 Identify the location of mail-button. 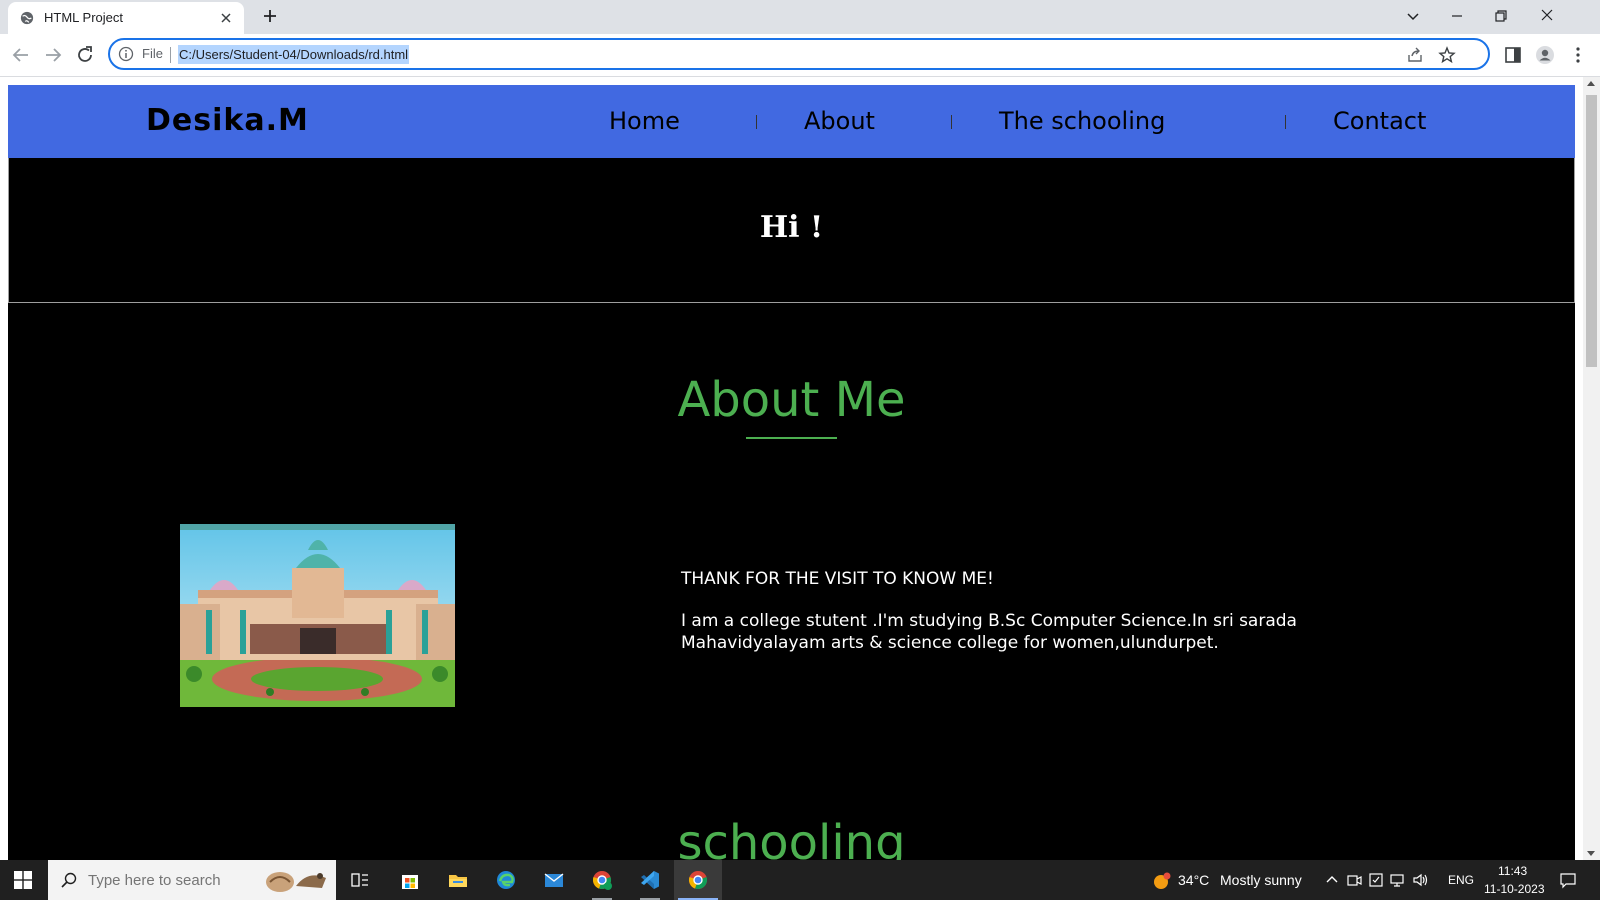
(554, 880).